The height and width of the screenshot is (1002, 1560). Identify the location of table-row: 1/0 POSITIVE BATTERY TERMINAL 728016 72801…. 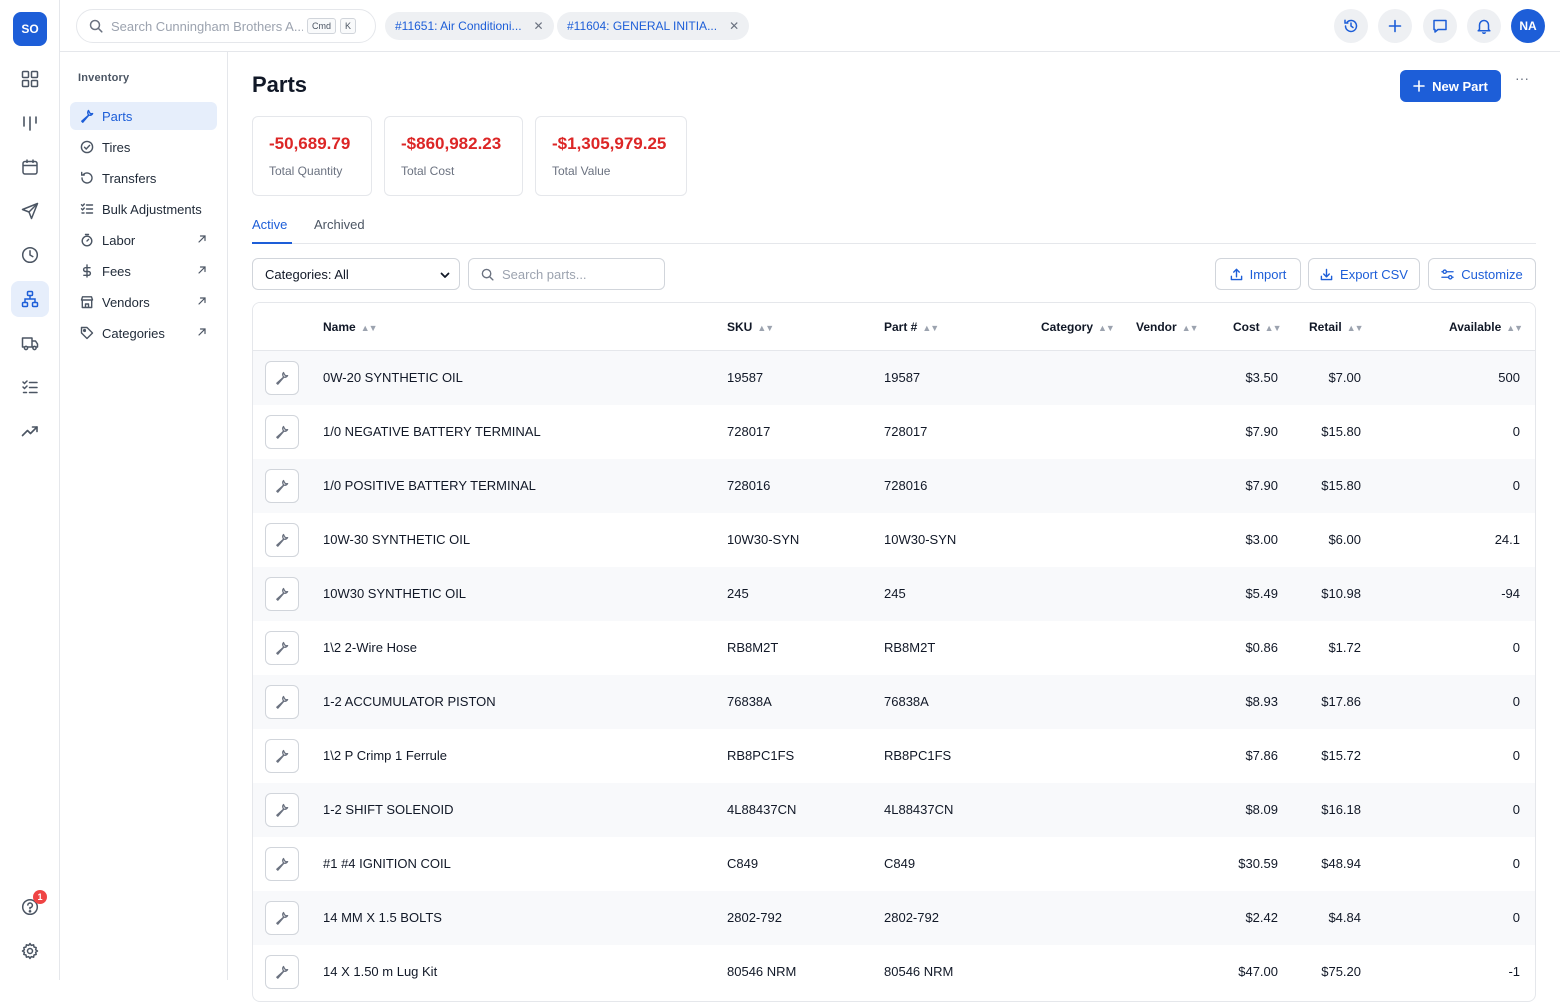
(894, 486).